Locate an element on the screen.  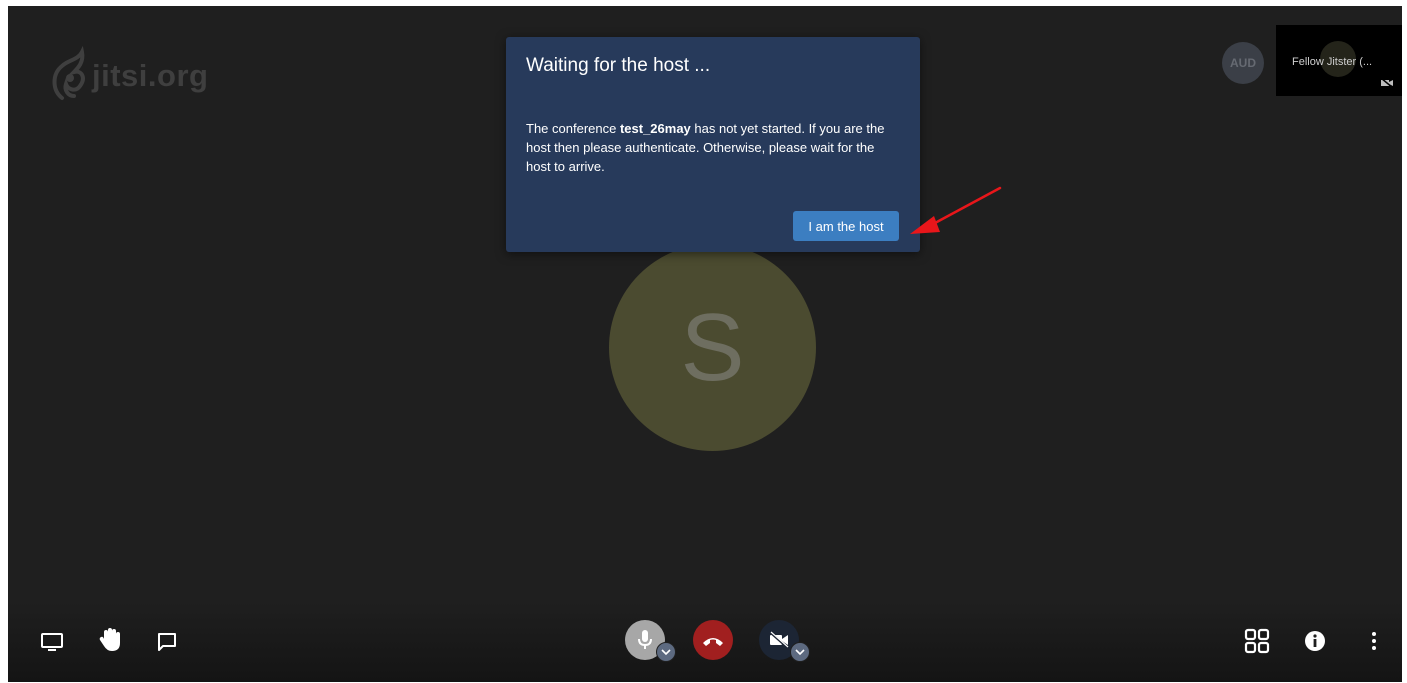
screen-share-button is located at coordinates (52, 642).